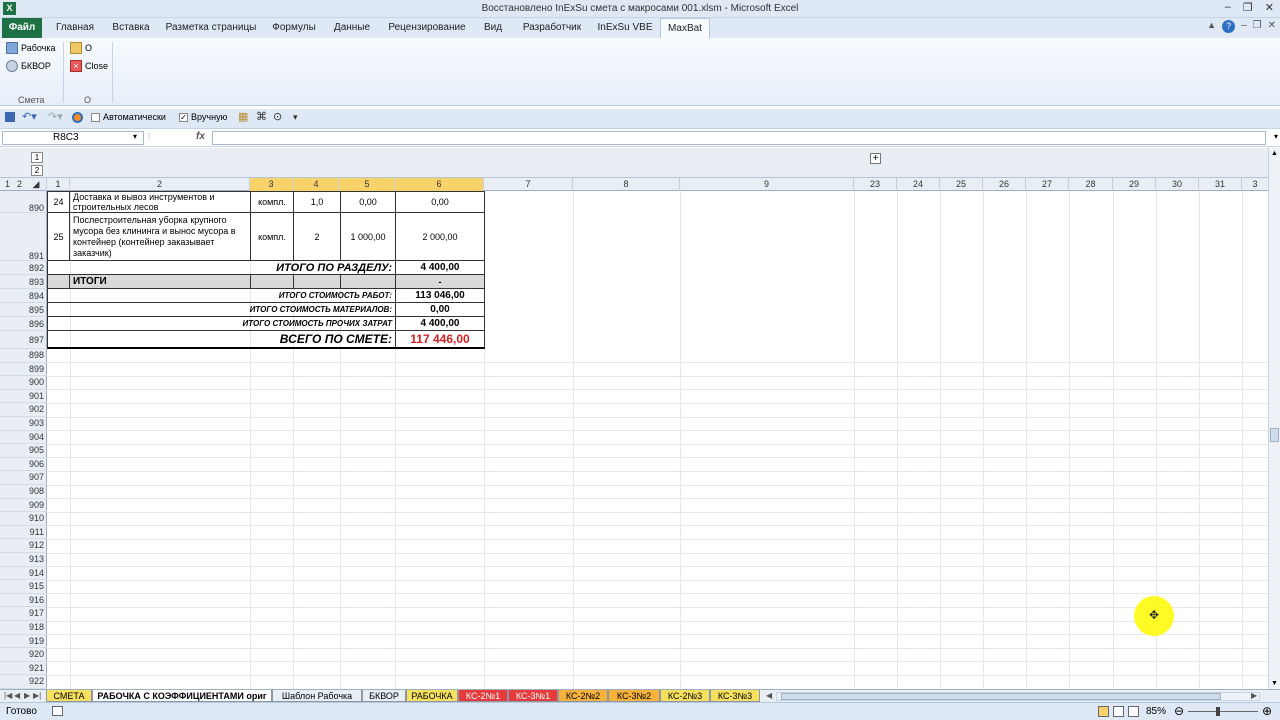 Image resolution: width=1280 pixels, height=720 pixels. What do you see at coordinates (95, 117) in the screenshot?
I see `auto-checkbox` at bounding box center [95, 117].